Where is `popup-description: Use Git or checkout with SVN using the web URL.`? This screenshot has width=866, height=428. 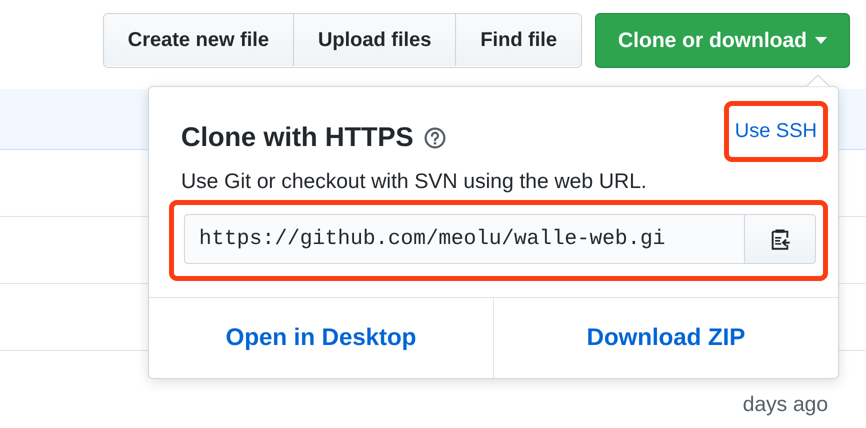
popup-description: Use Git or checkout with SVN using the web URL. is located at coordinates (414, 182).